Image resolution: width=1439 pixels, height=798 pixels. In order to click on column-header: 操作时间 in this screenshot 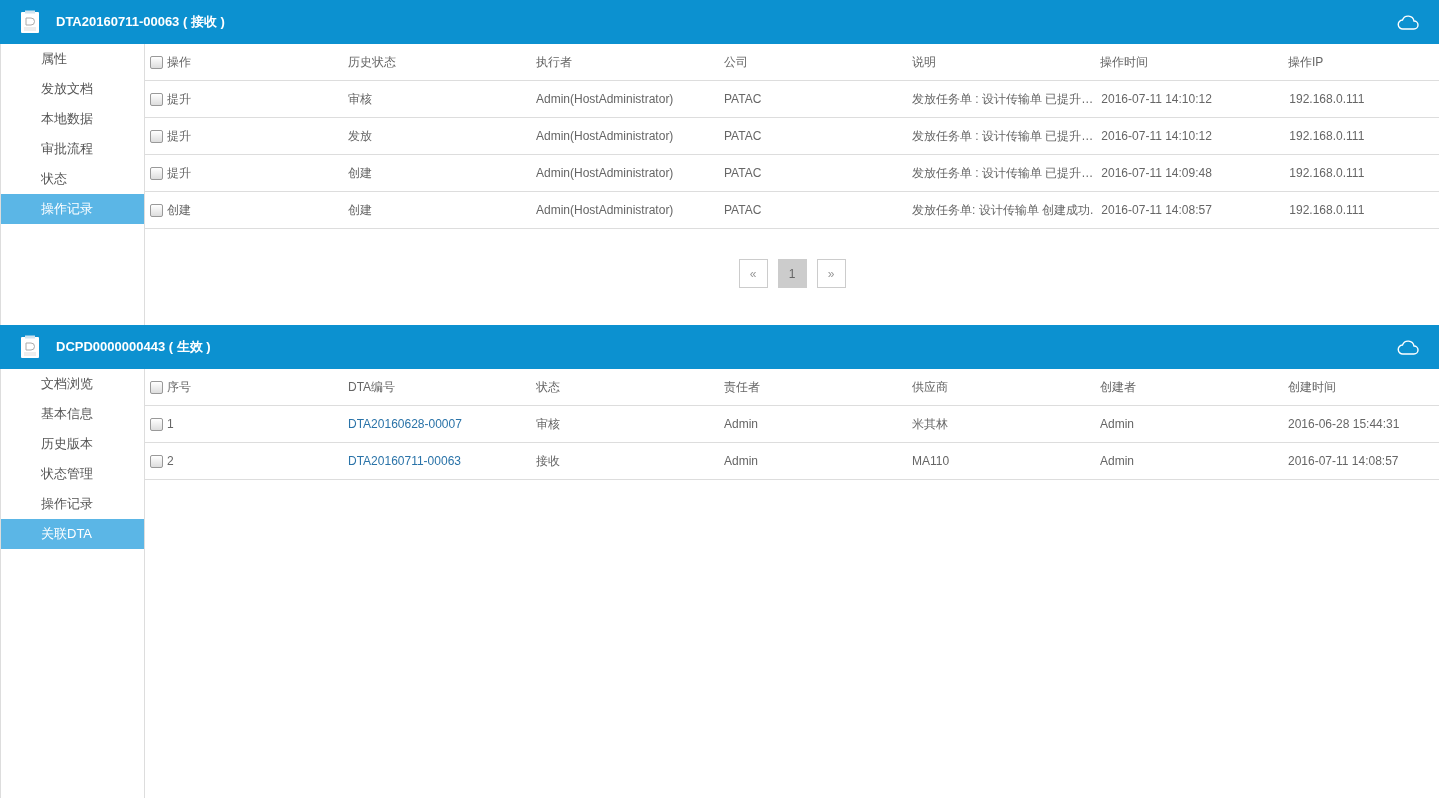, I will do `click(1124, 62)`.